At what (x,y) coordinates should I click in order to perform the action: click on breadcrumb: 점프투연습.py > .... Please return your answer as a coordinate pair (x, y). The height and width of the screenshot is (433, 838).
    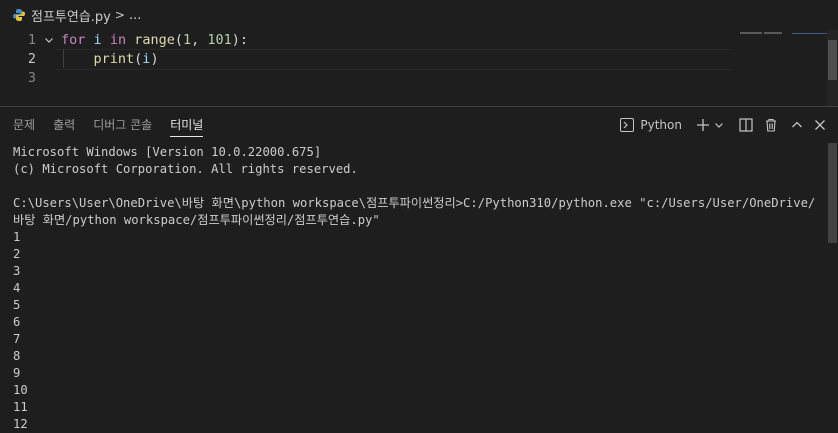
    Looking at the image, I should click on (419, 15).